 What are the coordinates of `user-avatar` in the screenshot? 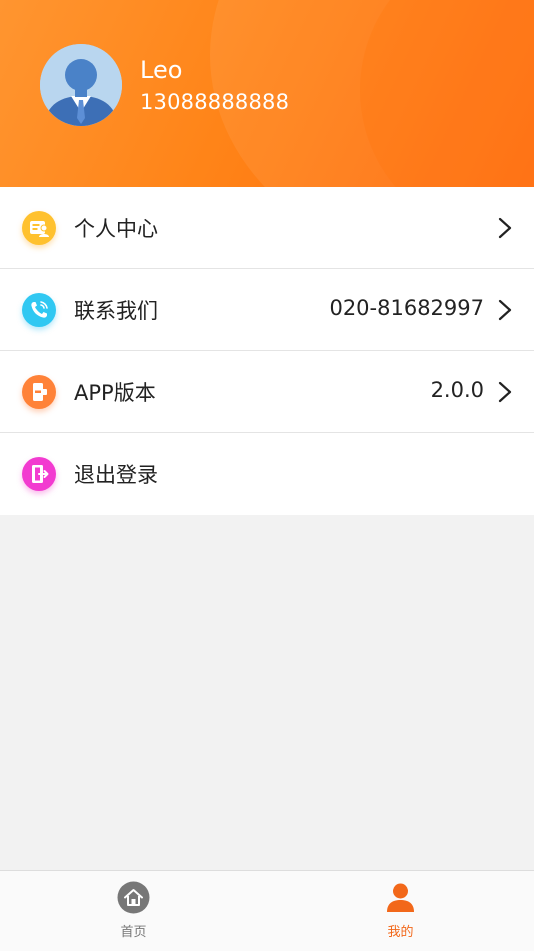 It's located at (81, 85).